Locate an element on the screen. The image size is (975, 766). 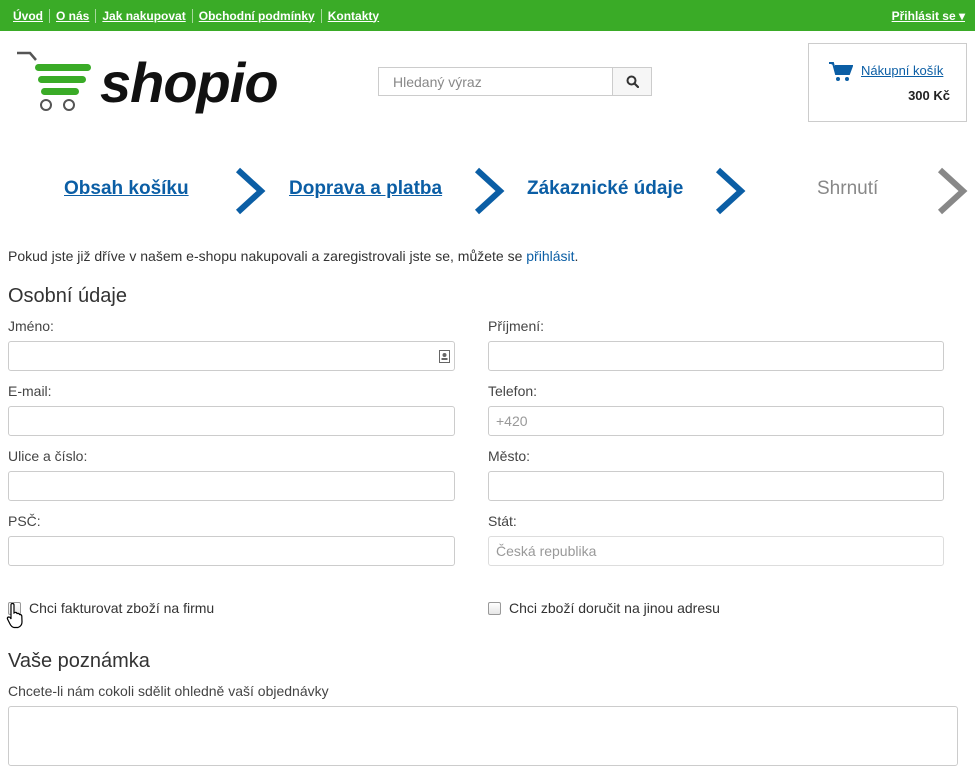
step-shipping-payment: Doprava a platba is located at coordinates (365, 189).